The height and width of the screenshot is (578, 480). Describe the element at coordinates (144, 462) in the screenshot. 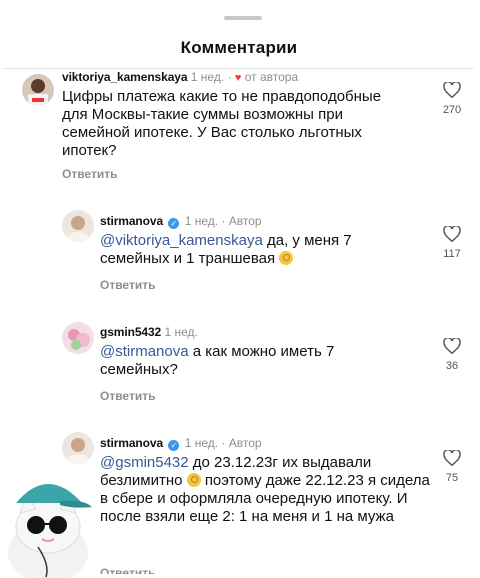

I see `mention-link: @gsmin5432` at that location.